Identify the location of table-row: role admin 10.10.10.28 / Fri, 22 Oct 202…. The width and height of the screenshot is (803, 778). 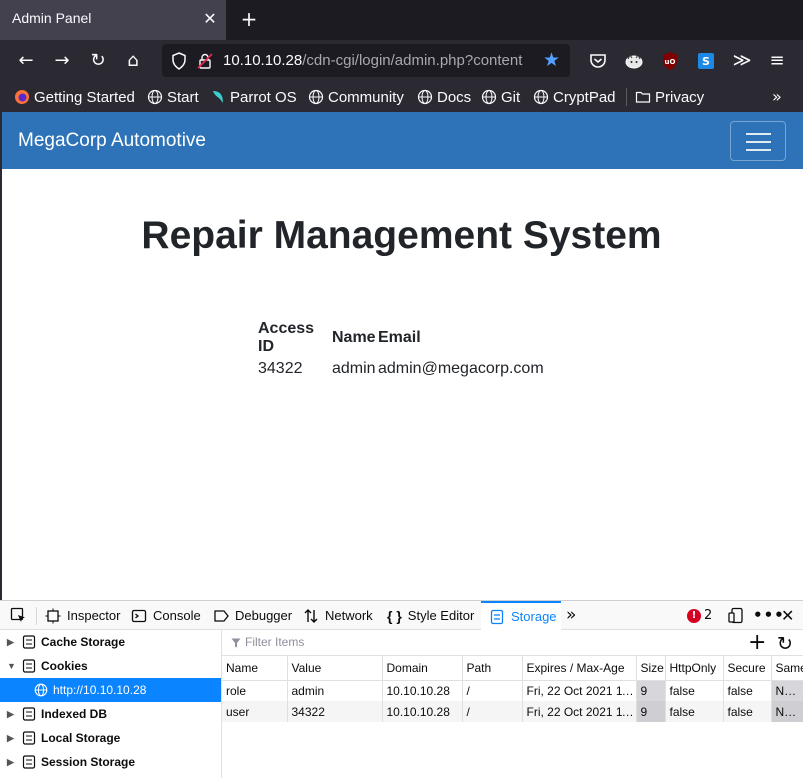
(512, 690).